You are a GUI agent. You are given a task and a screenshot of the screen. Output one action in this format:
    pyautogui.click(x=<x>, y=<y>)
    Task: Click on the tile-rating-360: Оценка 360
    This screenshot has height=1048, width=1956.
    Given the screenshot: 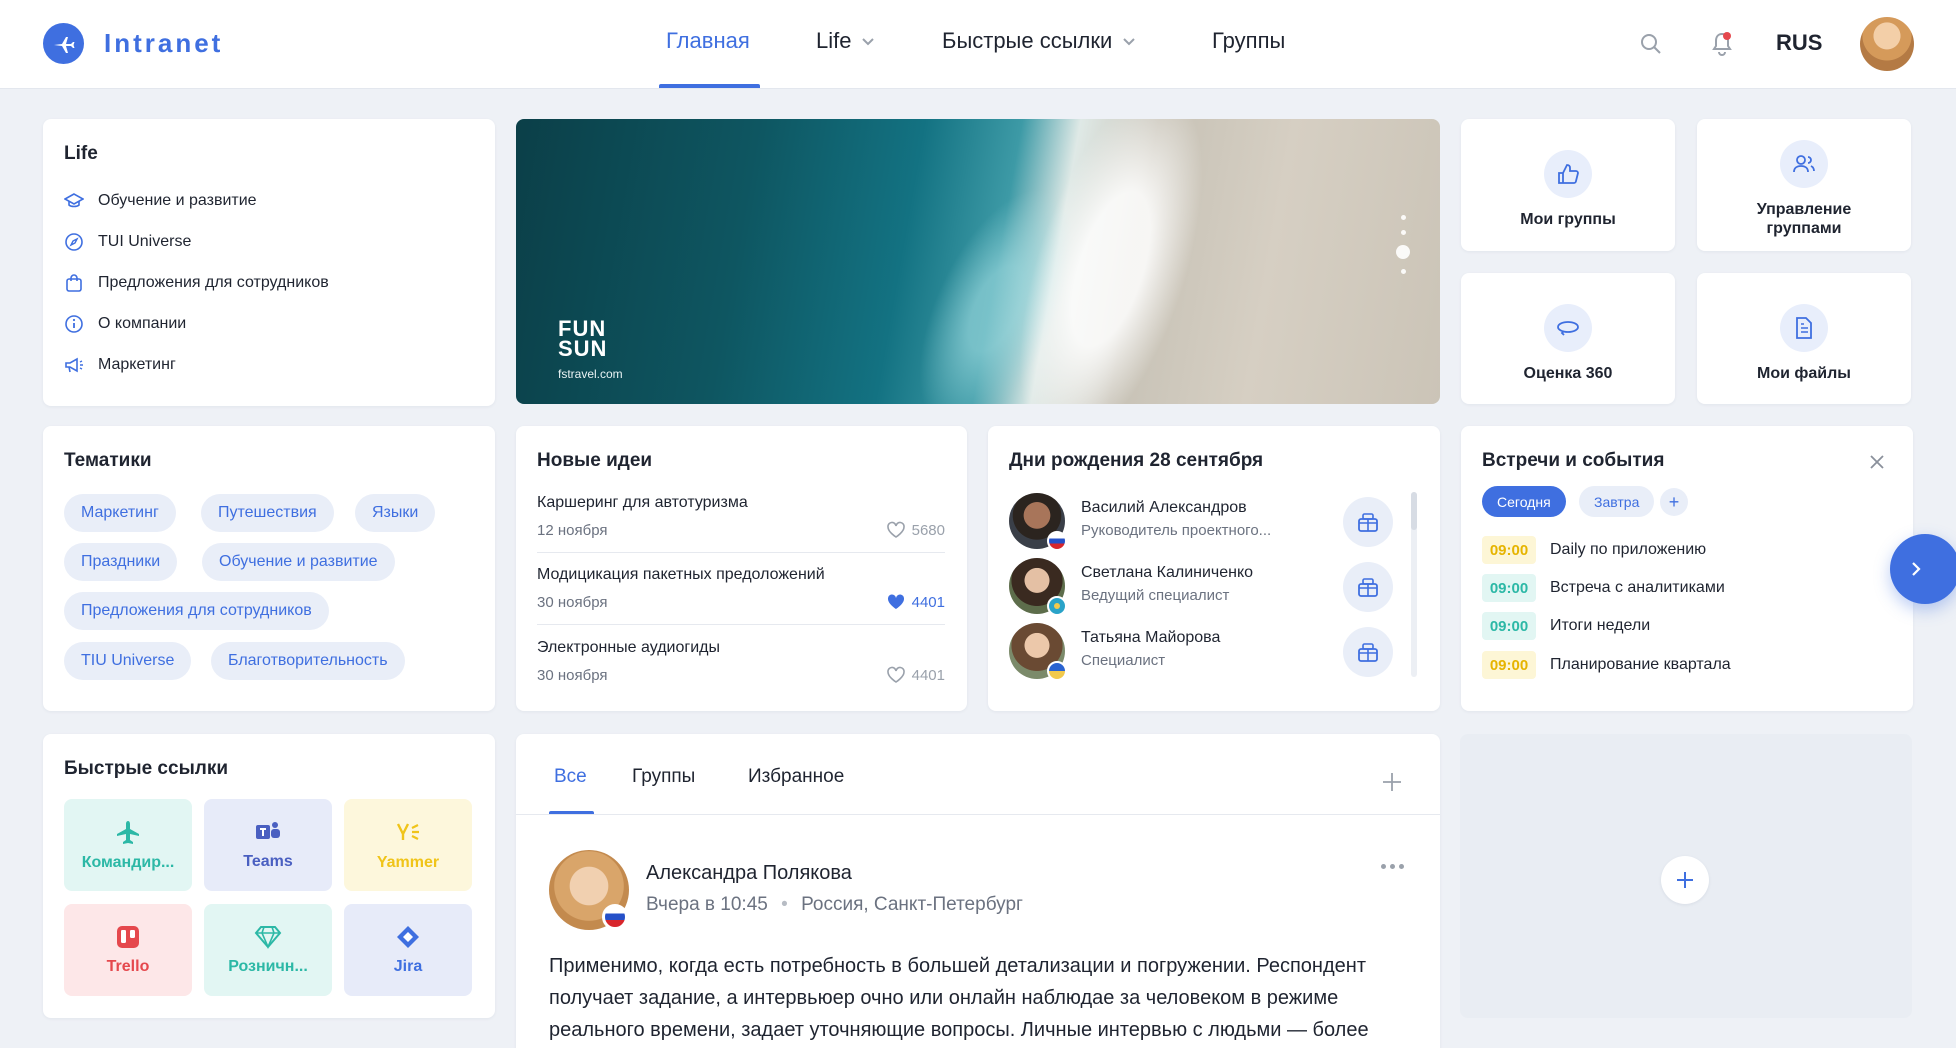 What is the action you would take?
    pyautogui.click(x=1568, y=338)
    